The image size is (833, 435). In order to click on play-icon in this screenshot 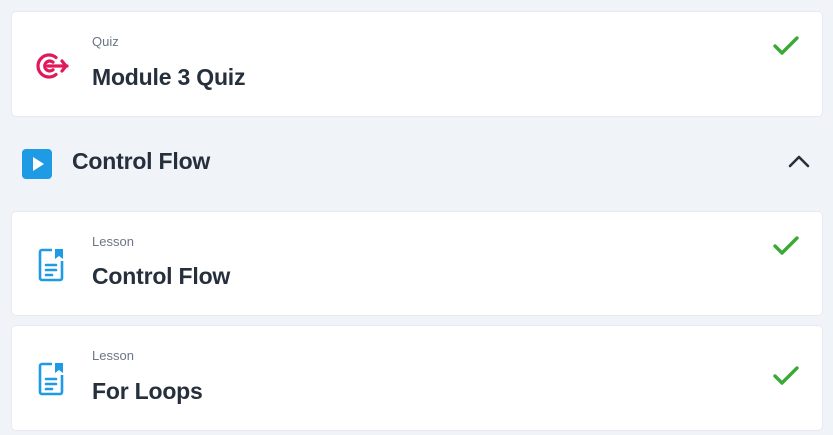, I will do `click(37, 166)`.